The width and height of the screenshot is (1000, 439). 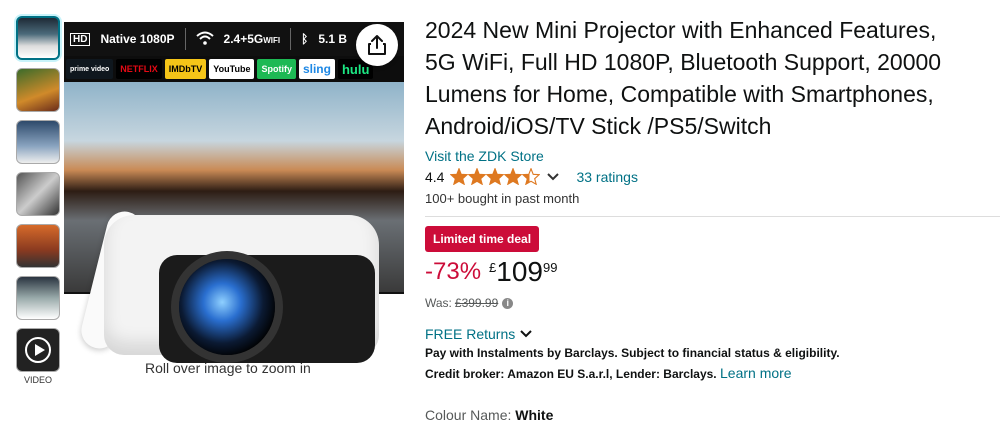 I want to click on zoom-hint: Roll over image to zoom in, so click(x=228, y=368).